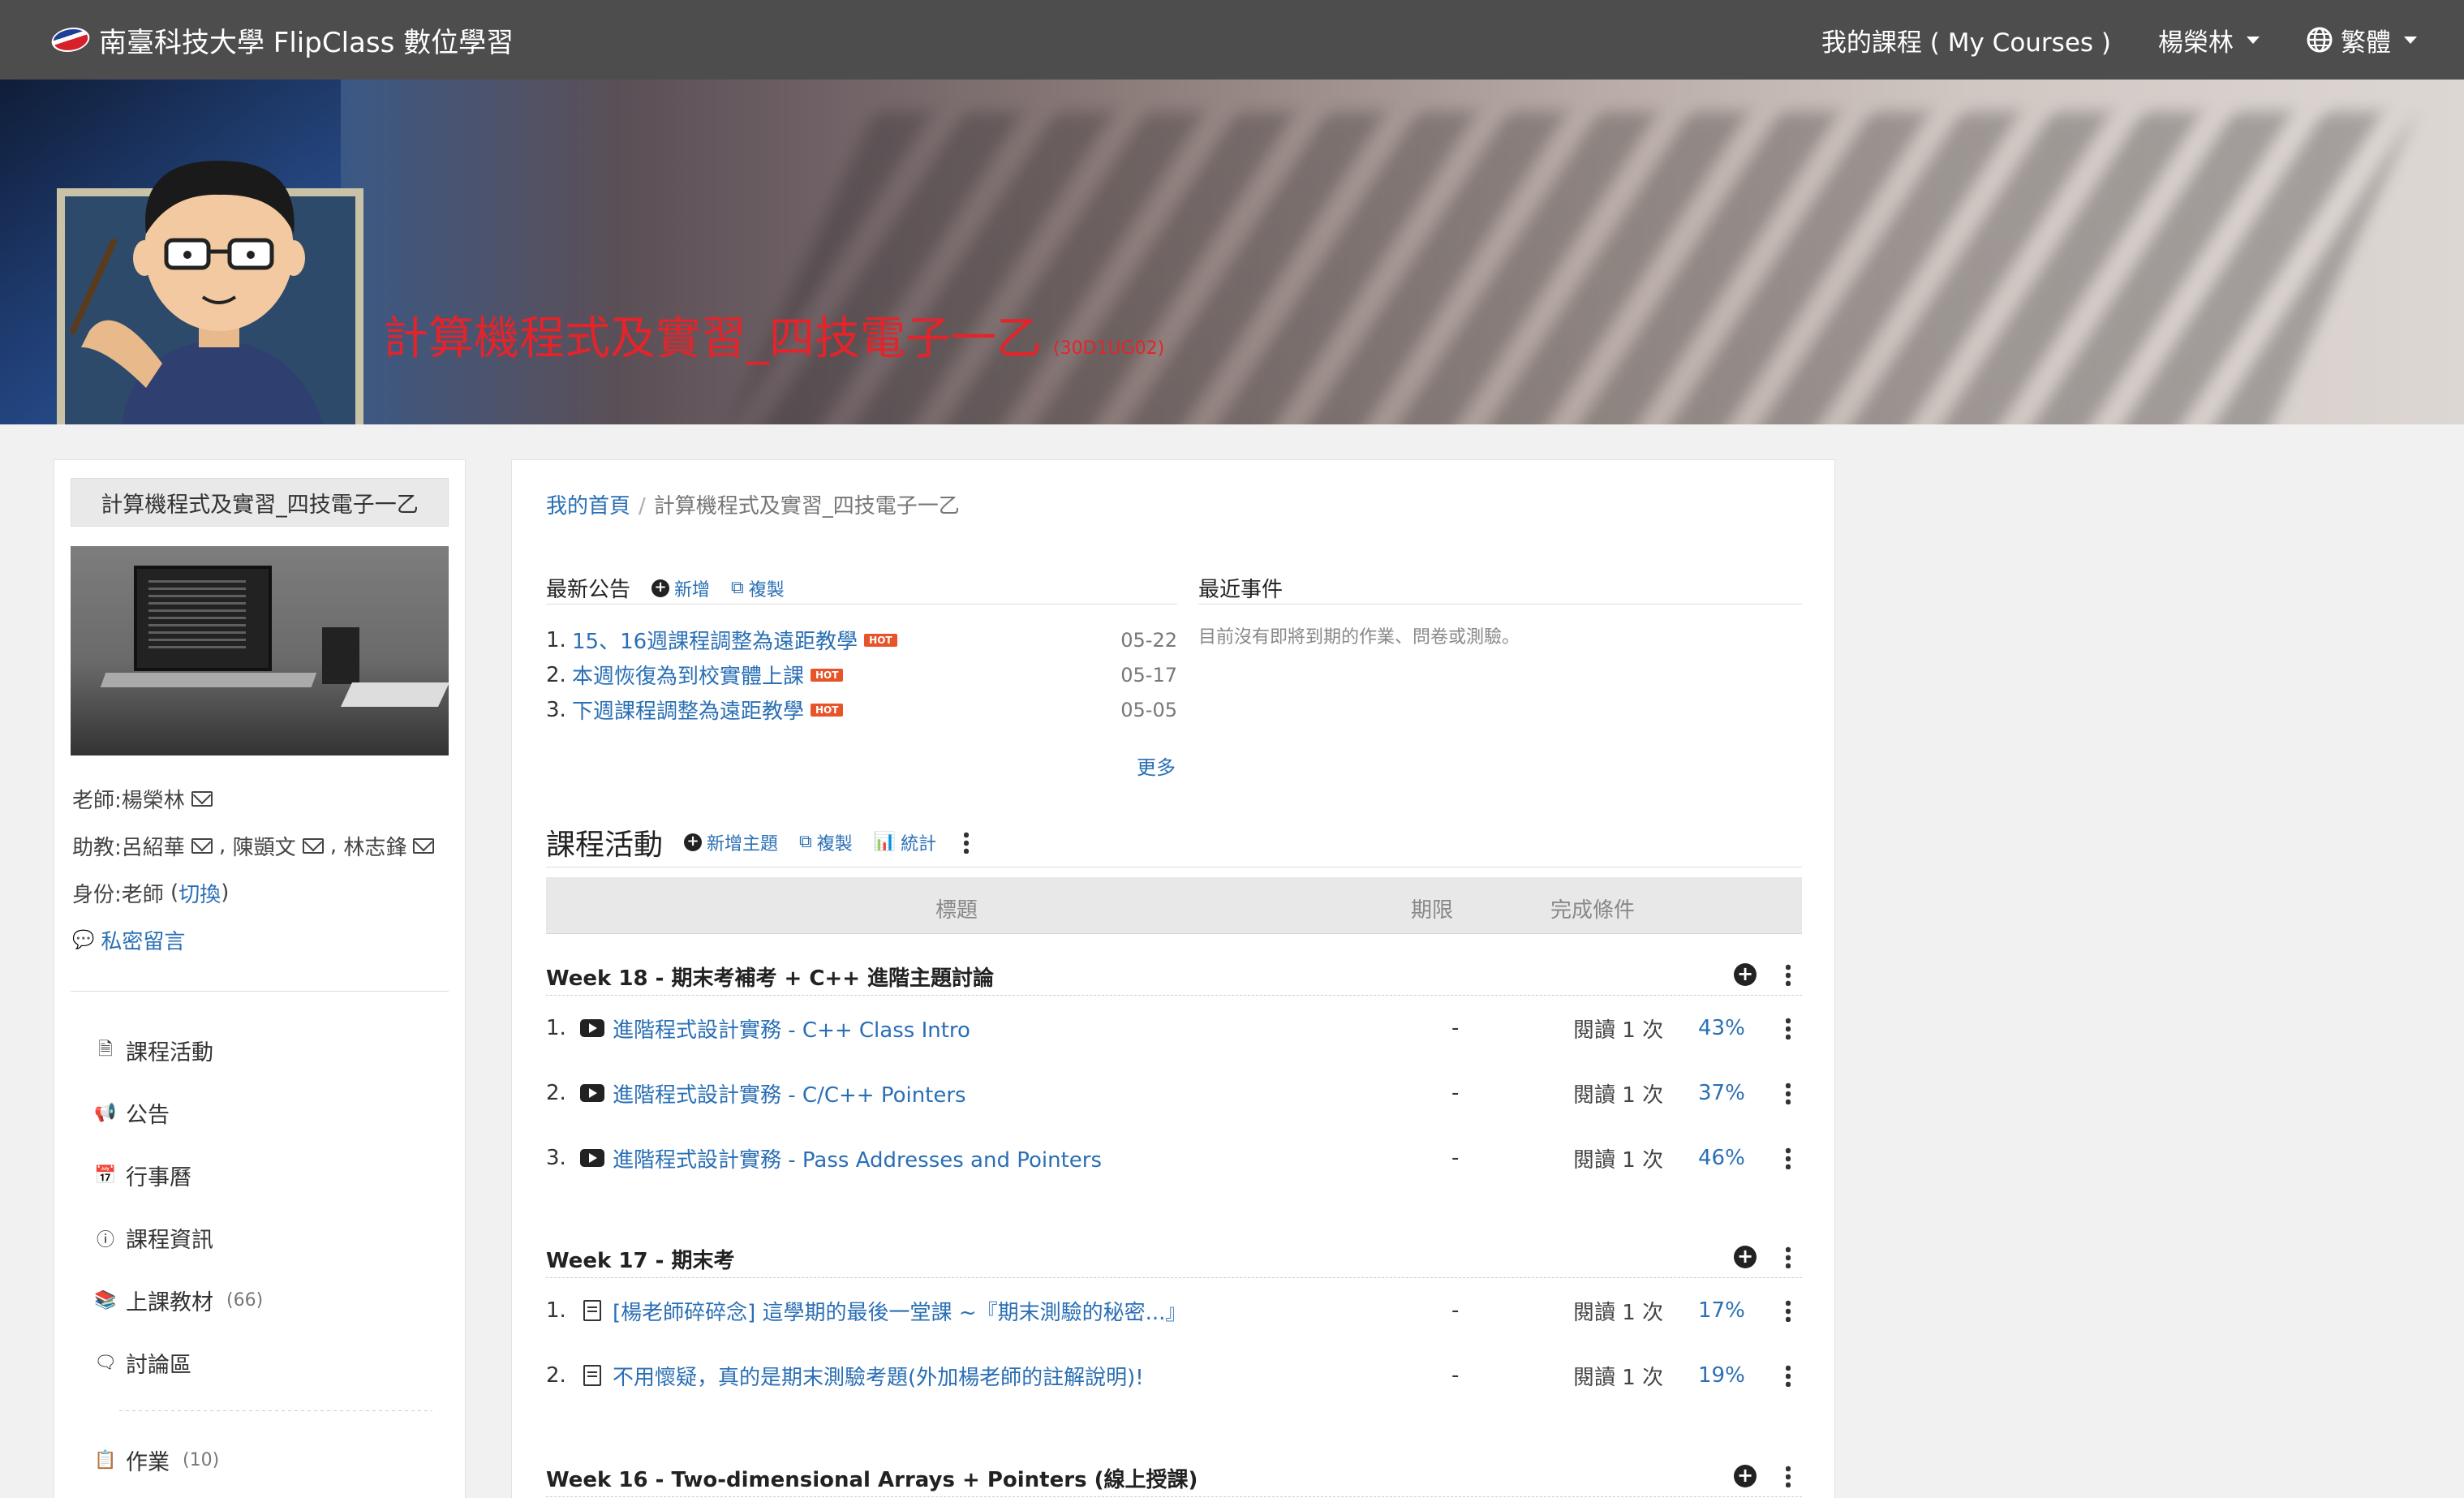 This screenshot has width=2464, height=1498. Describe the element at coordinates (271, 1175) in the screenshot. I see `sidebar-item-calendar: 📅 行事曆` at that location.